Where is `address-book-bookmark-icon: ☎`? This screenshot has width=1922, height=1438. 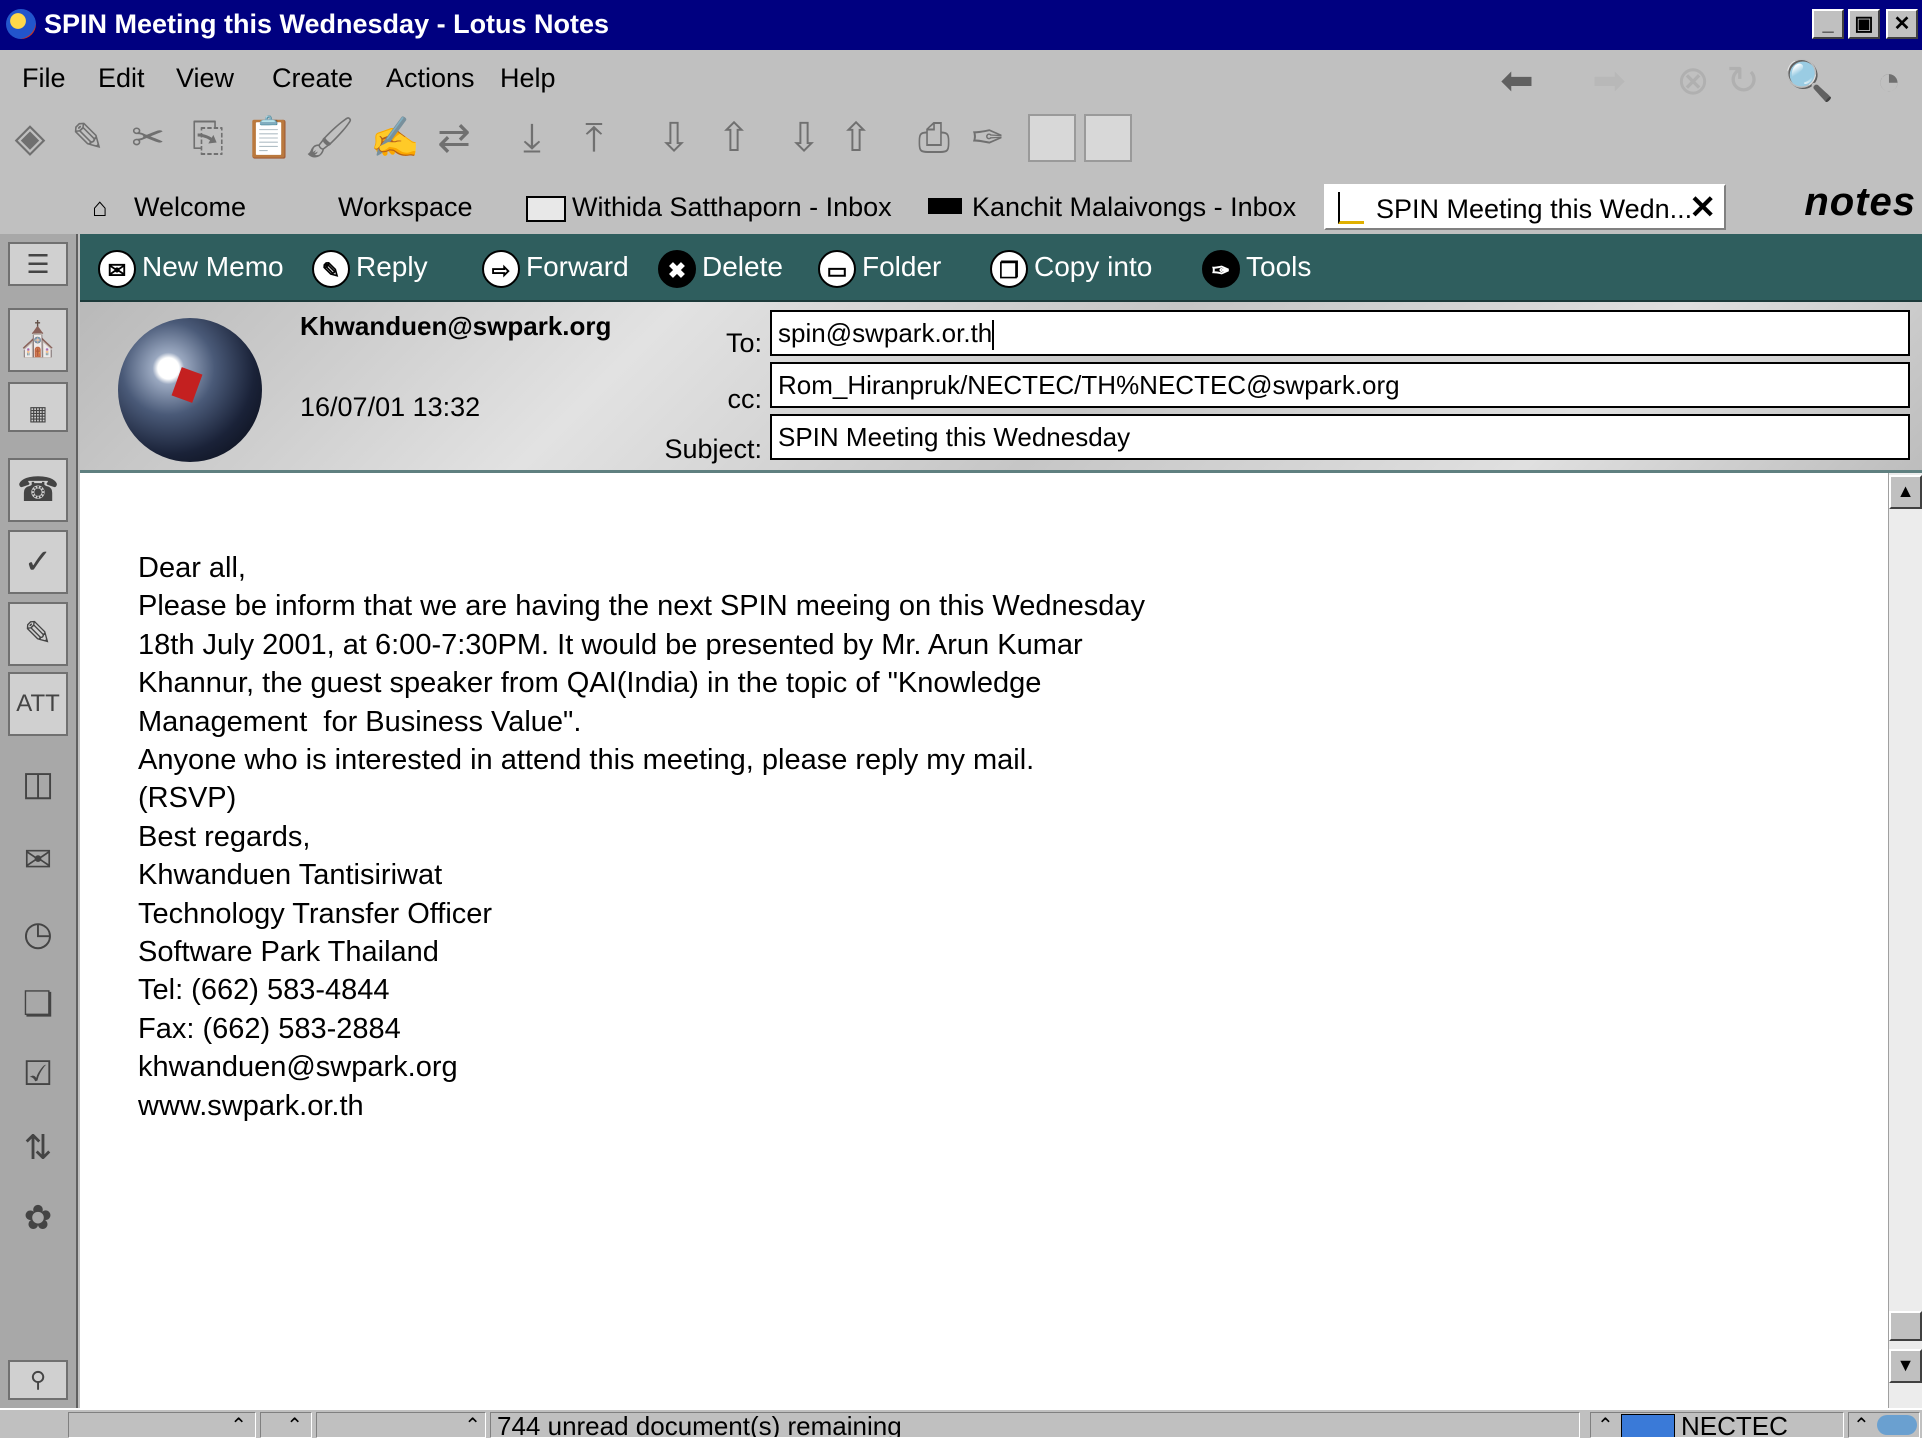 address-book-bookmark-icon: ☎ is located at coordinates (38, 490).